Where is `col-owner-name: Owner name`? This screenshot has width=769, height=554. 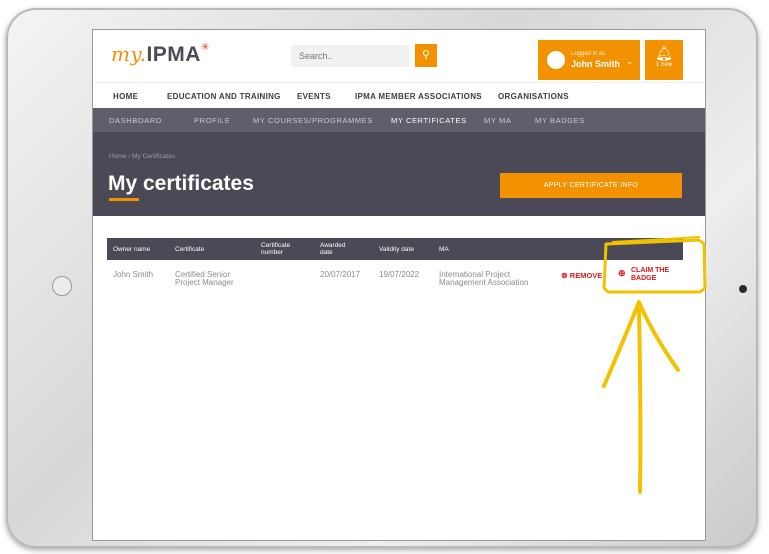 col-owner-name: Owner name is located at coordinates (132, 249).